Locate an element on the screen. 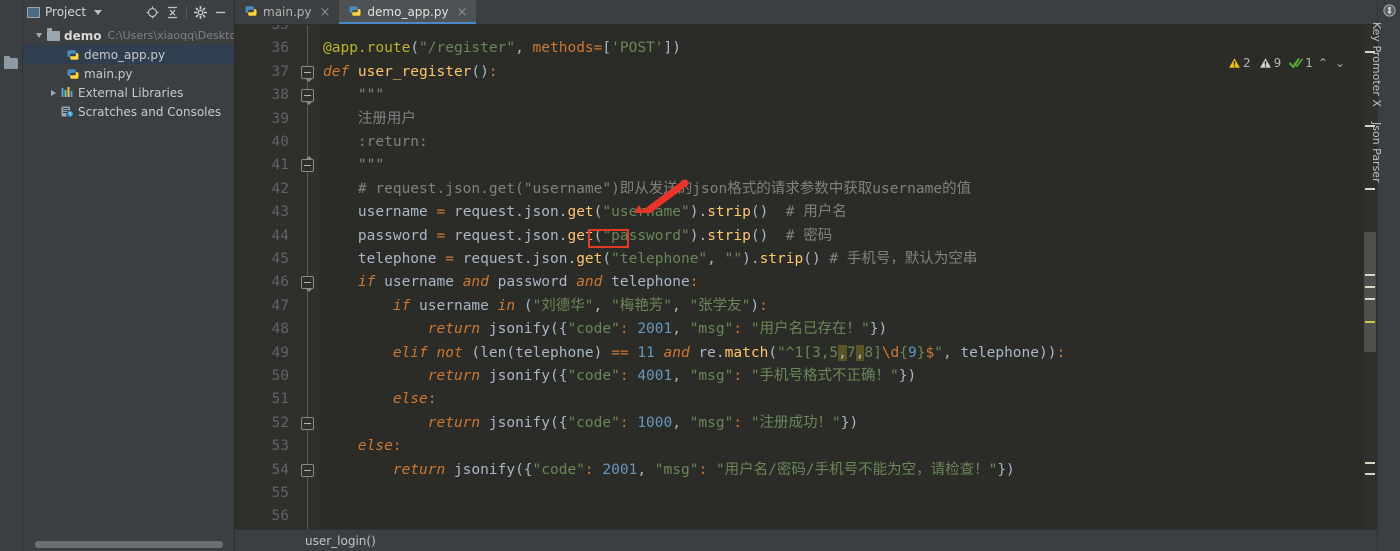 This screenshot has height=551, width=1400. editor-tab-main-py: main.py × is located at coordinates (287, 12).